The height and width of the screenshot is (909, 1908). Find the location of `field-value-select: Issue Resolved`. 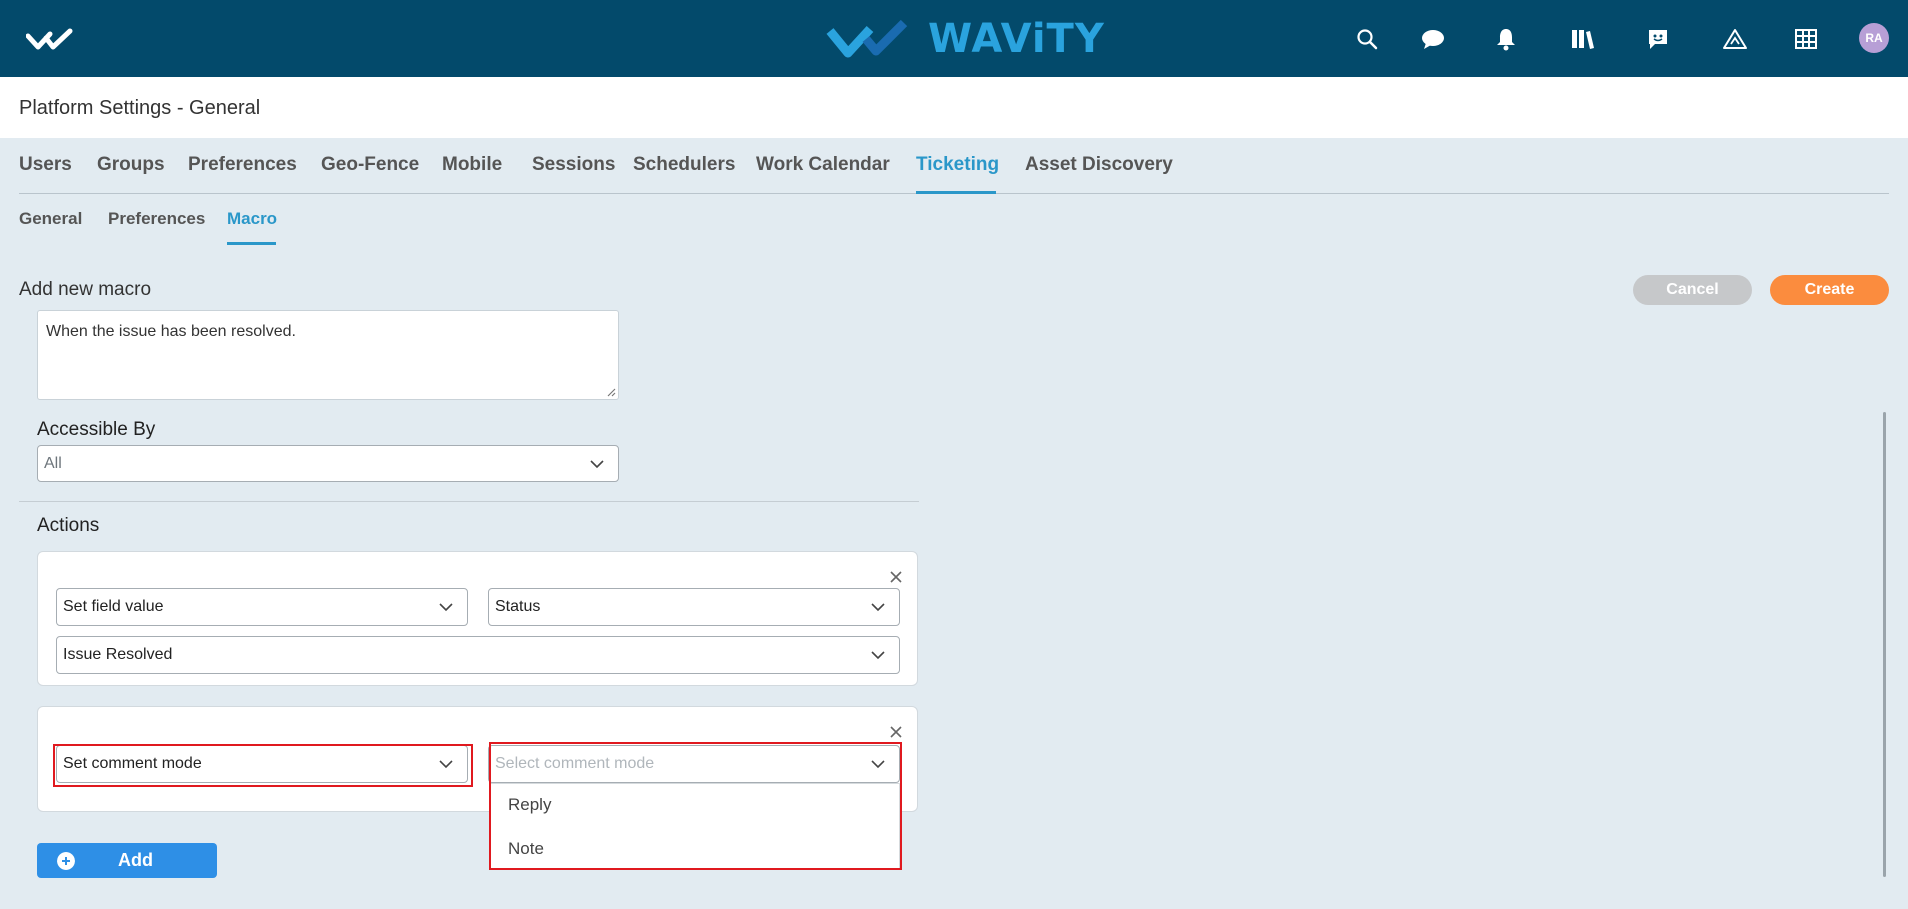

field-value-select: Issue Resolved is located at coordinates (478, 655).